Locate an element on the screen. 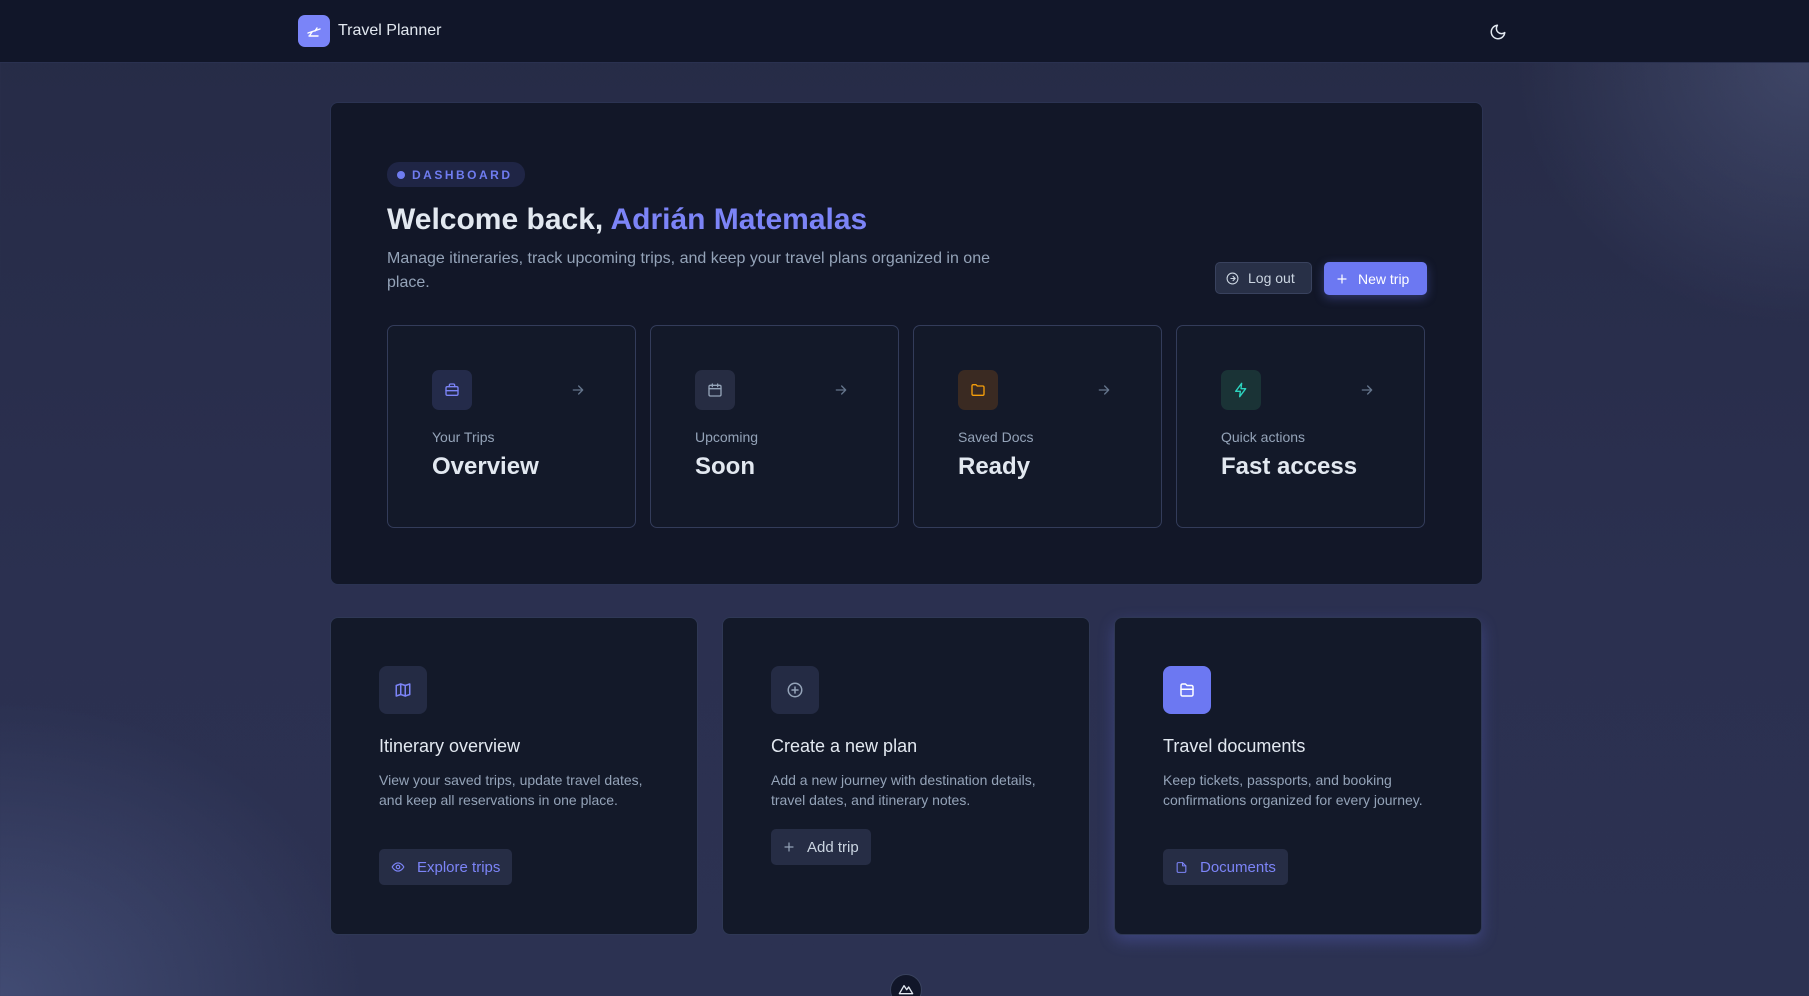  logout-icon is located at coordinates (1232, 278).